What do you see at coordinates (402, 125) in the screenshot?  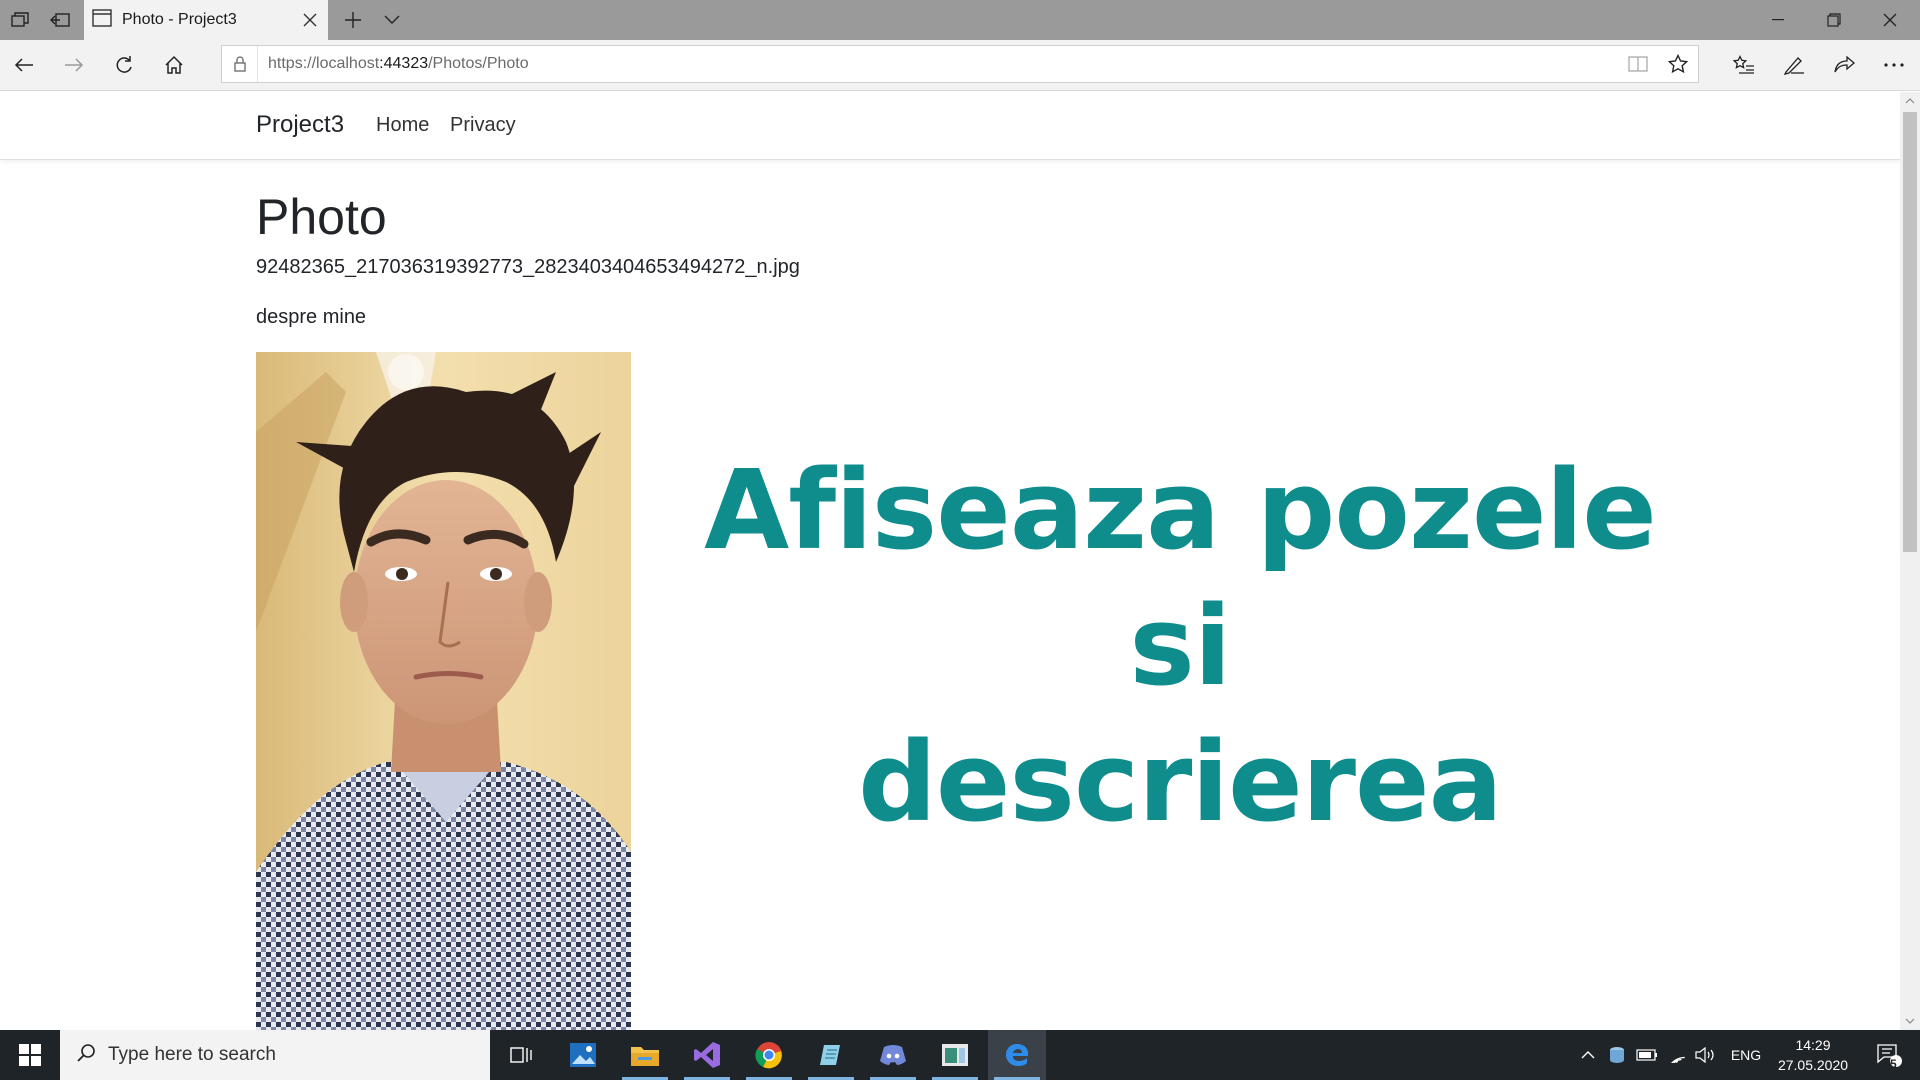 I see `nav-link-home: Home` at bounding box center [402, 125].